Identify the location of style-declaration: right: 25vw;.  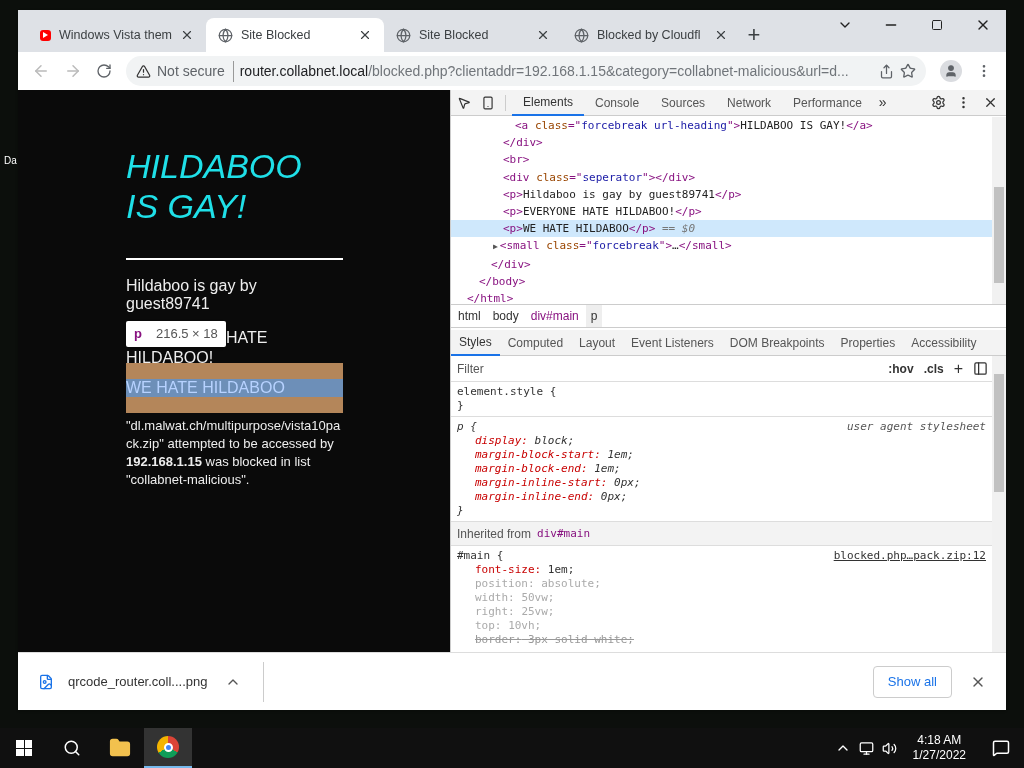
(515, 612).